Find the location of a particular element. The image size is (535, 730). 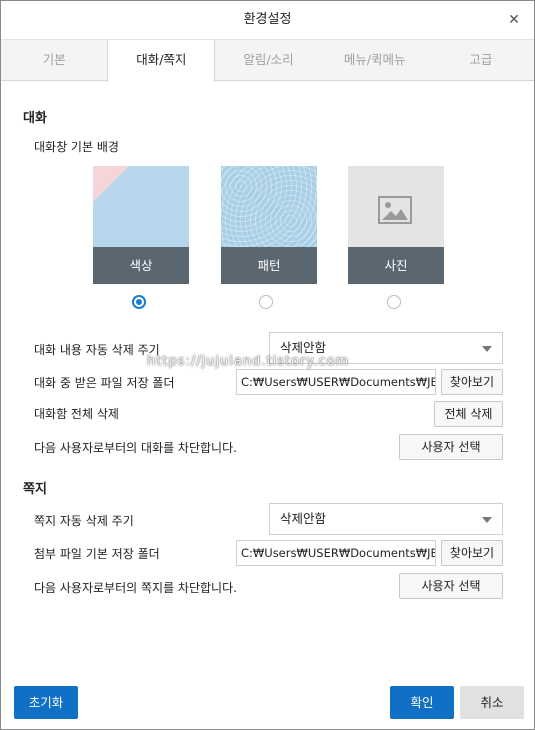

tab-basic: 기본 is located at coordinates (54, 60).